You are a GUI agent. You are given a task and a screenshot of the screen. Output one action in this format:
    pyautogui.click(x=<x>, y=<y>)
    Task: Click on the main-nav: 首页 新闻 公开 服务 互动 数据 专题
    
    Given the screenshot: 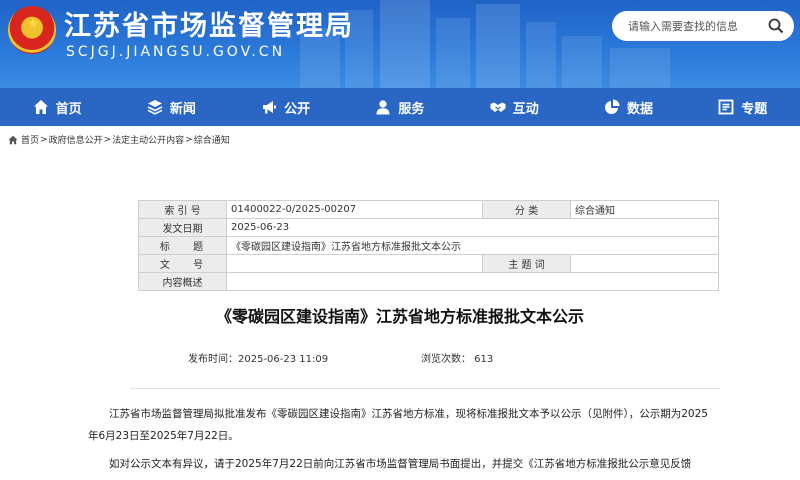 What is the action you would take?
    pyautogui.click(x=400, y=107)
    